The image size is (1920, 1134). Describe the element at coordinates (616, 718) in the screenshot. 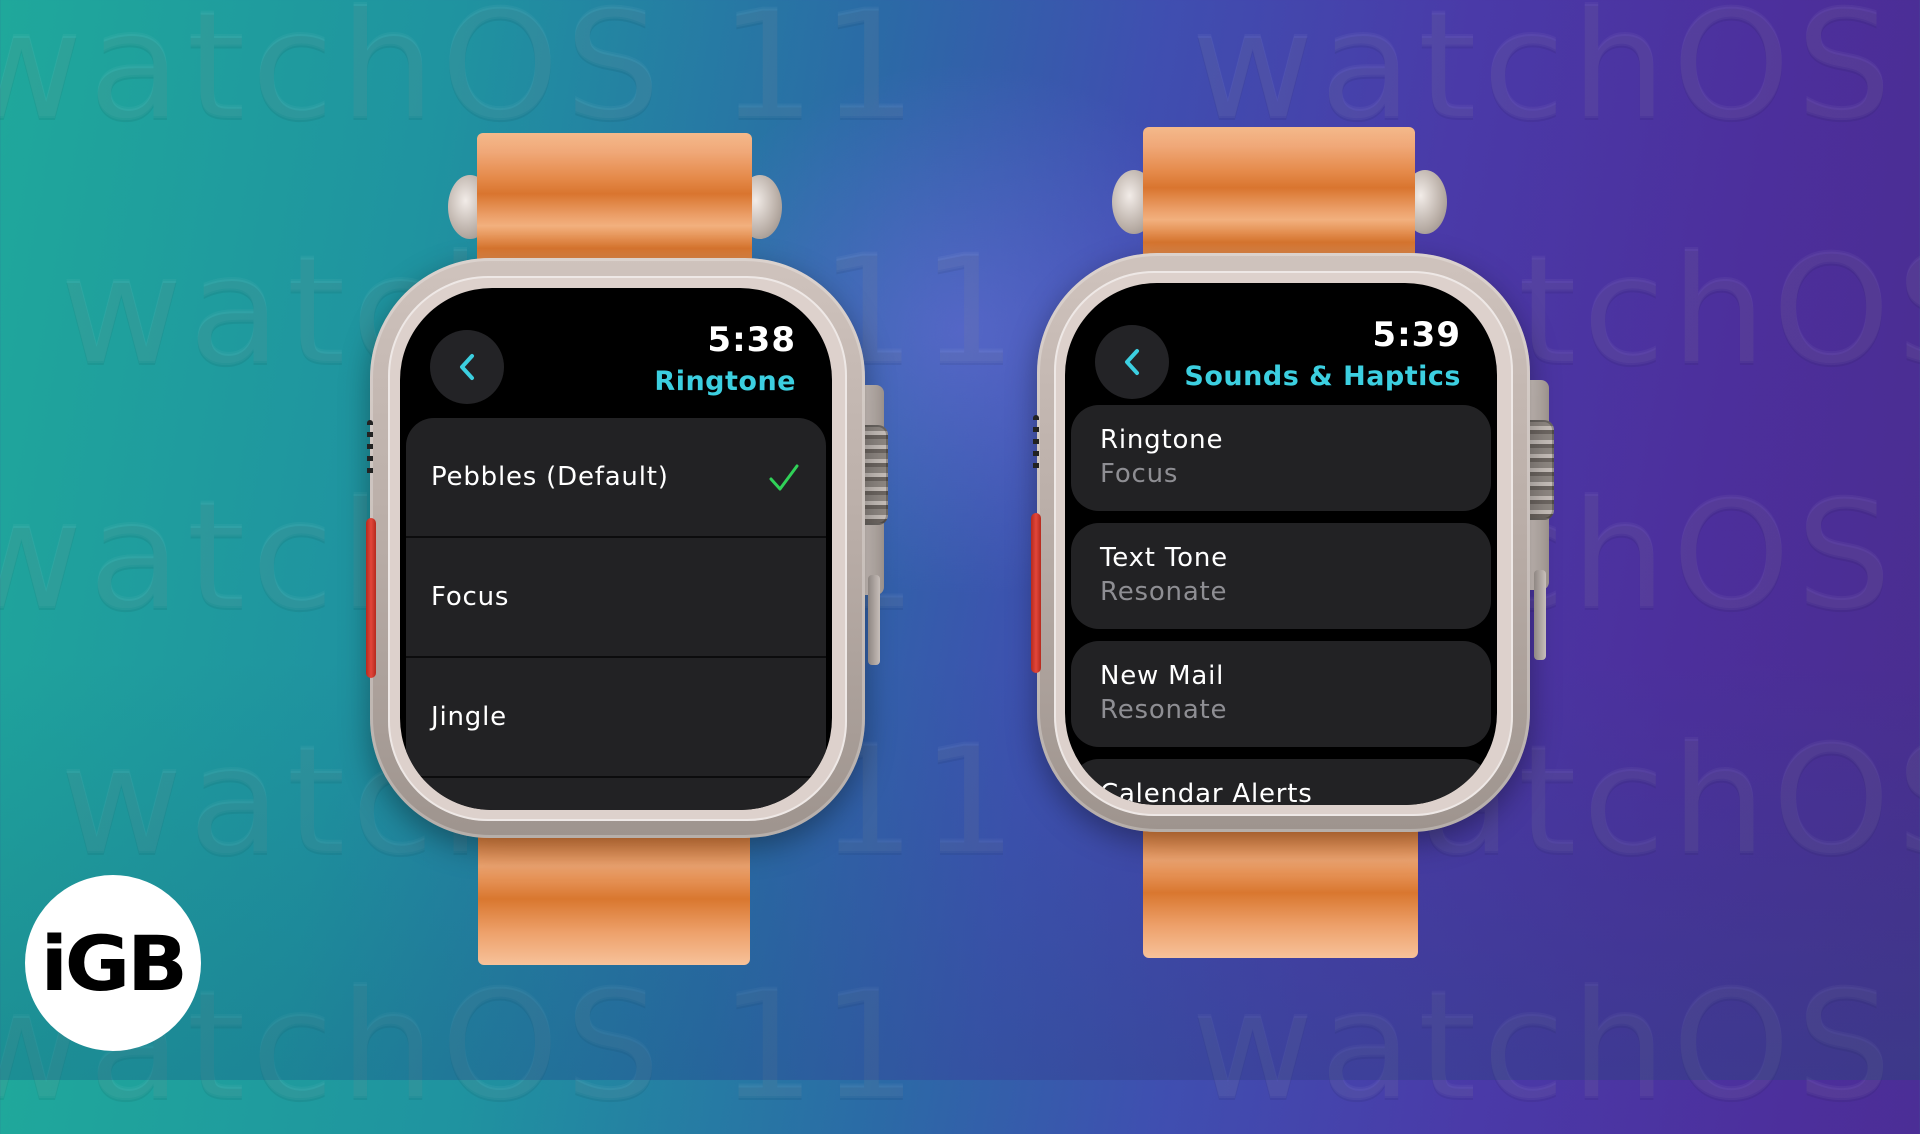

I see `list-item: Jingle` at that location.